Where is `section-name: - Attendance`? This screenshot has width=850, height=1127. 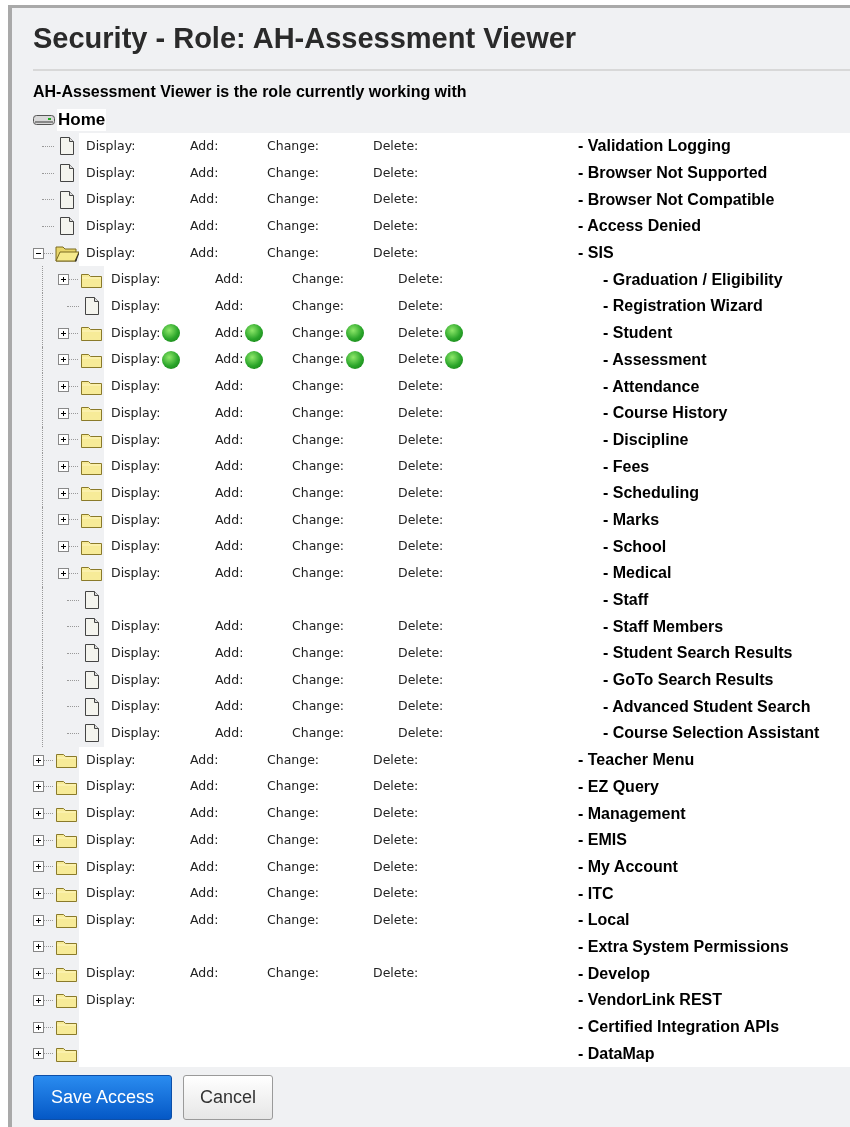 section-name: - Attendance is located at coordinates (651, 386).